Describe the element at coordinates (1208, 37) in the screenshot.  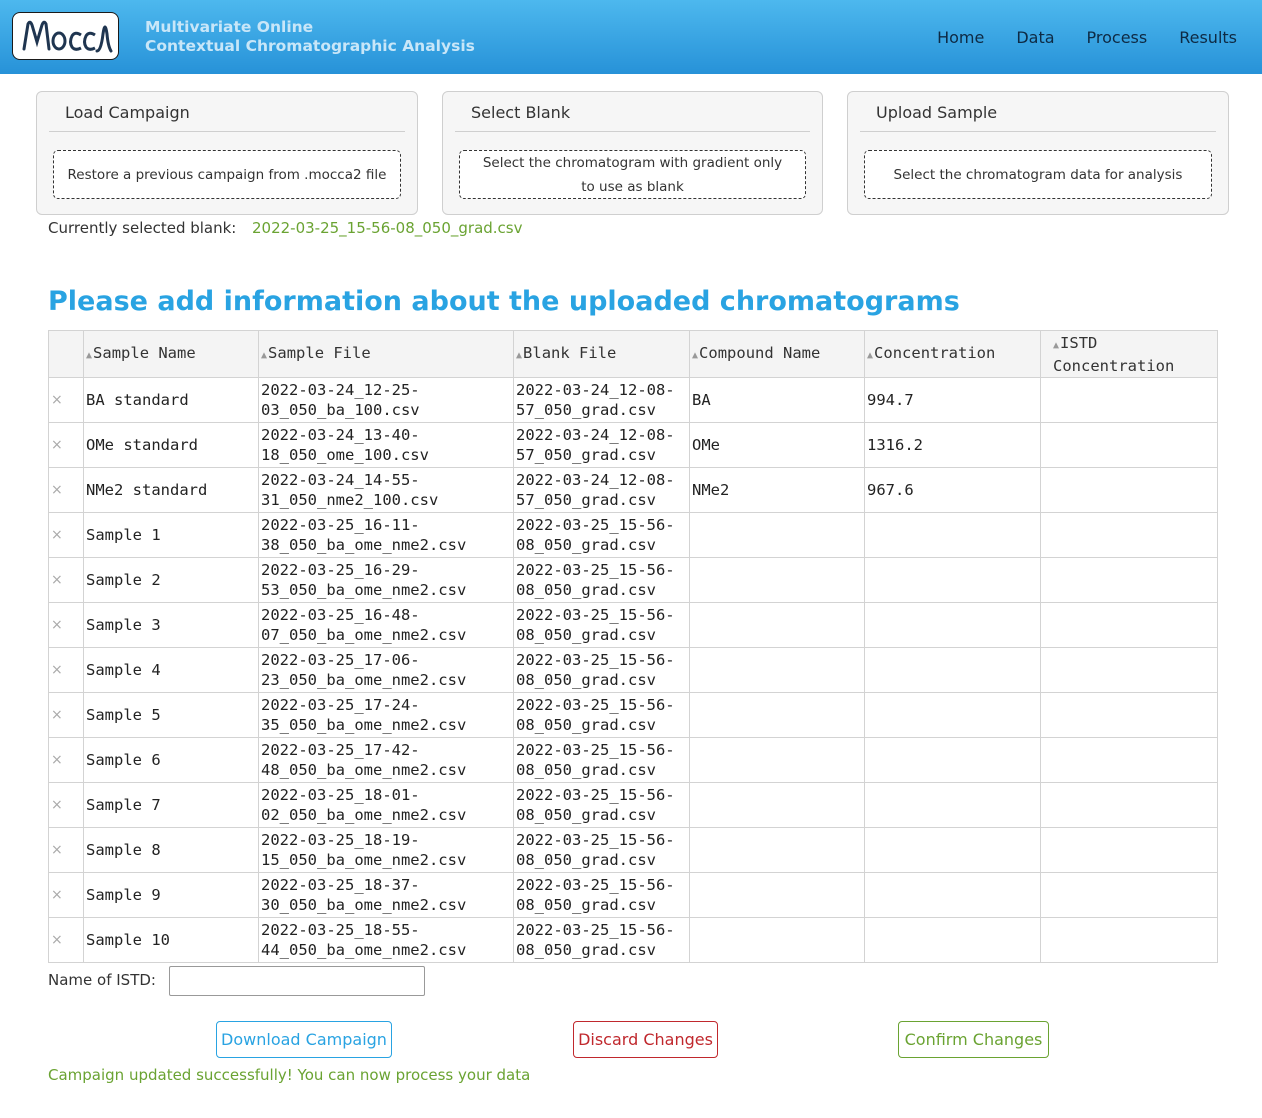
I see `nav-results: Results` at that location.